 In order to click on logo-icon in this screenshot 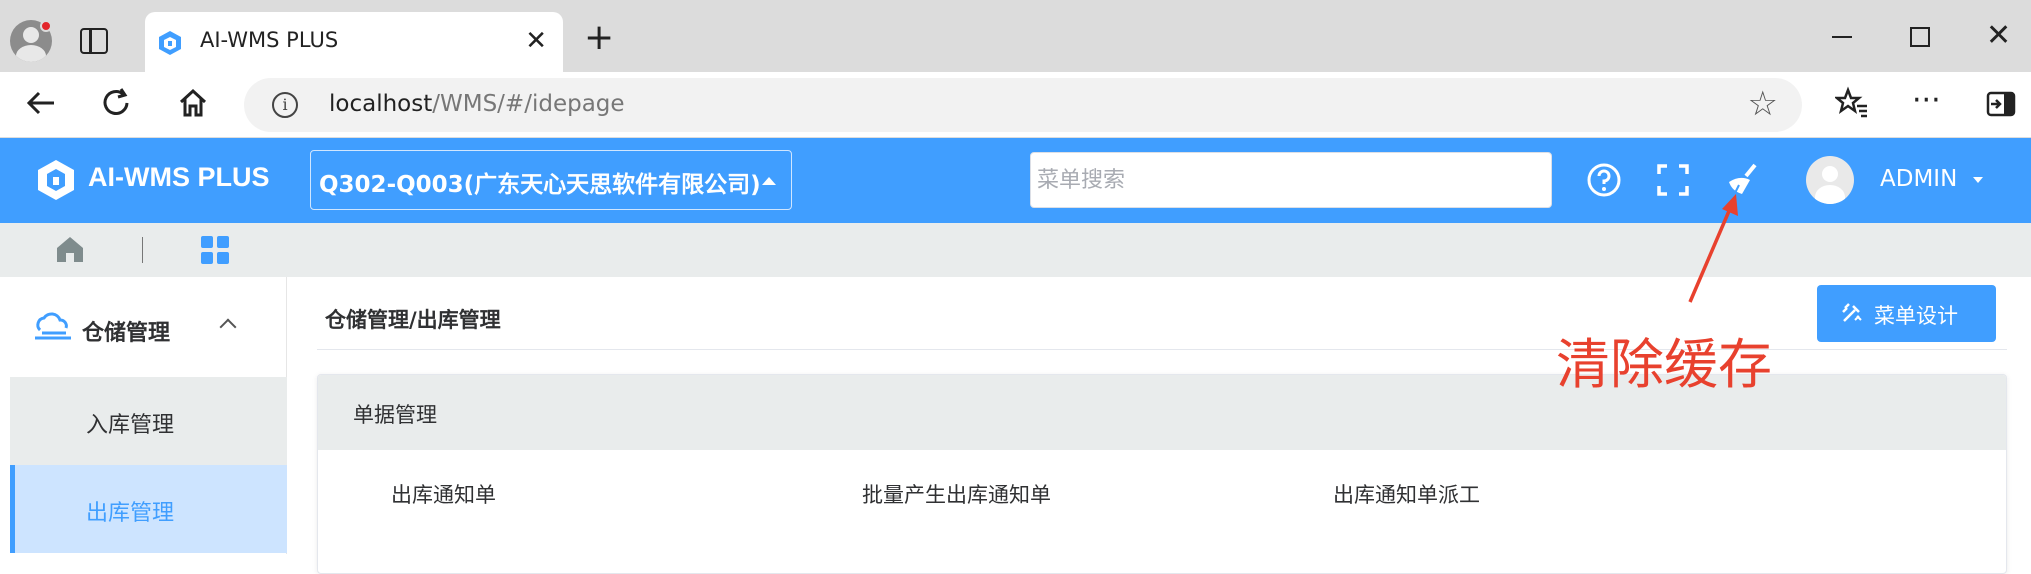, I will do `click(56, 180)`.